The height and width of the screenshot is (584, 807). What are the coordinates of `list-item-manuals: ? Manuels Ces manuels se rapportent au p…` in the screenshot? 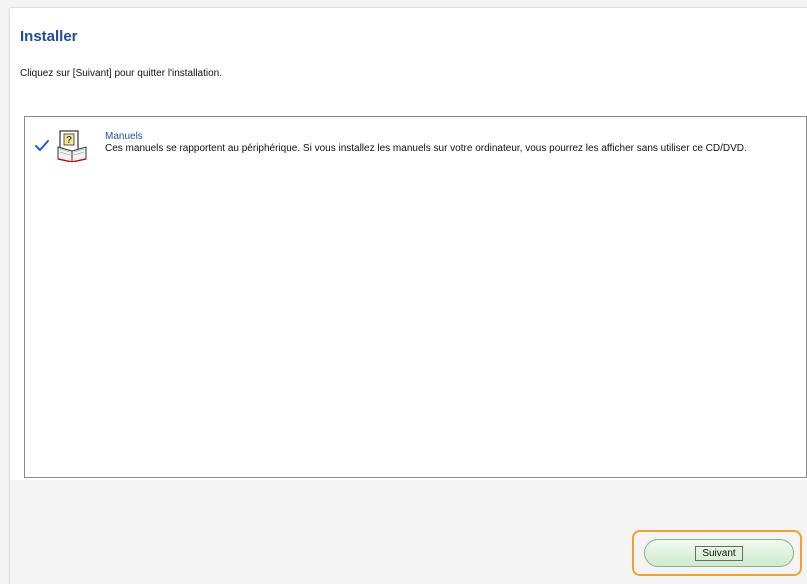 It's located at (415, 147).